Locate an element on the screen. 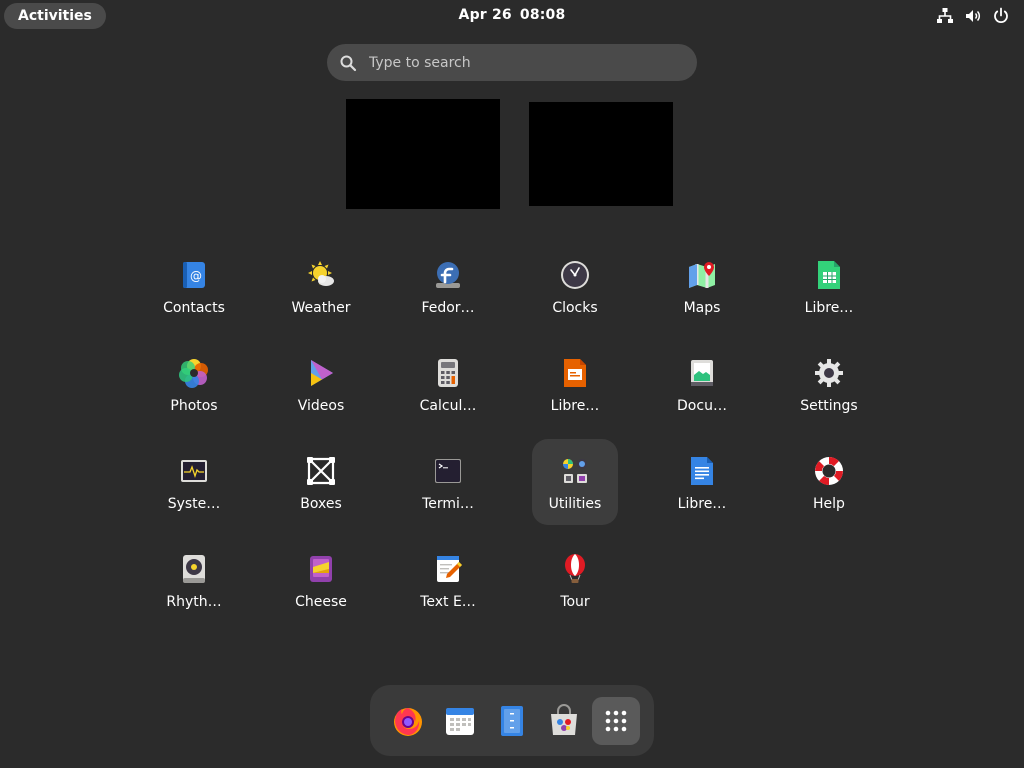 The height and width of the screenshot is (768, 1024). app-maps: Maps is located at coordinates (702, 286).